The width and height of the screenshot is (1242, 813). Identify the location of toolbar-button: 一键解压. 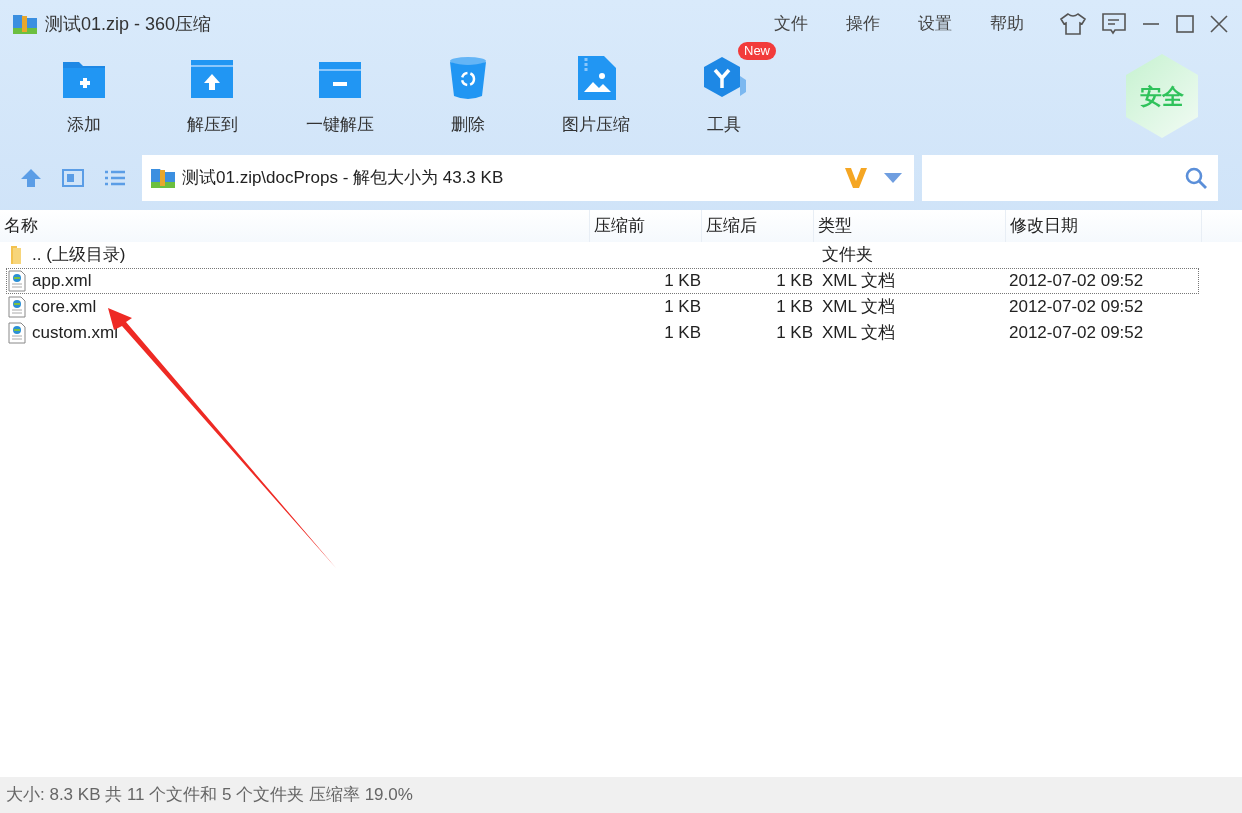
(340, 90).